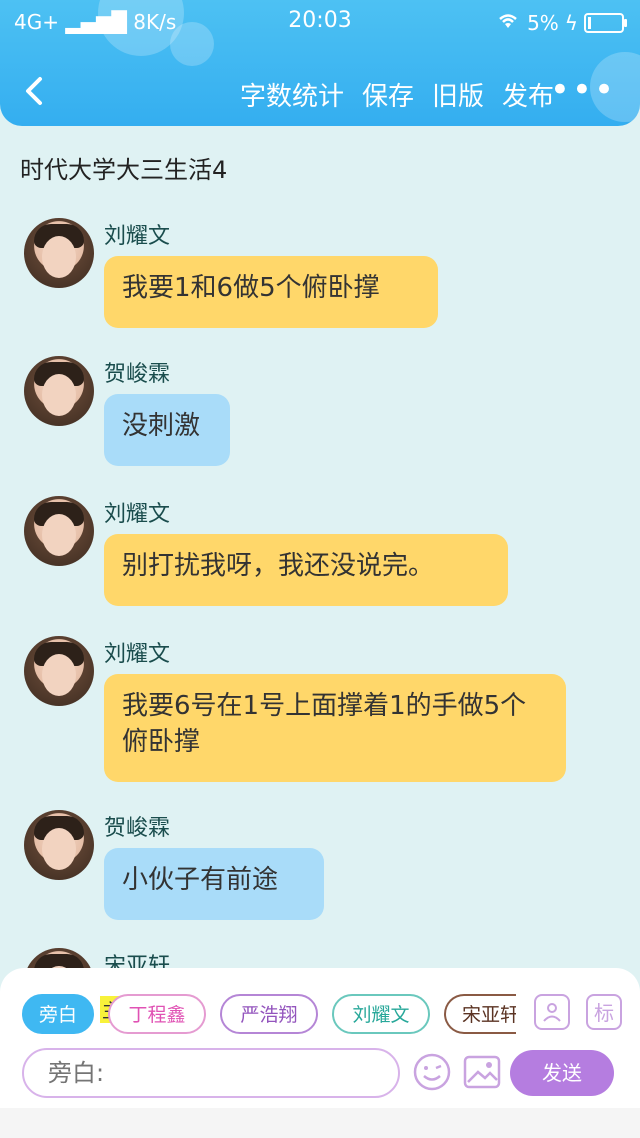 This screenshot has width=640, height=1138. What do you see at coordinates (320, 1123) in the screenshot?
I see `bottom-bar` at bounding box center [320, 1123].